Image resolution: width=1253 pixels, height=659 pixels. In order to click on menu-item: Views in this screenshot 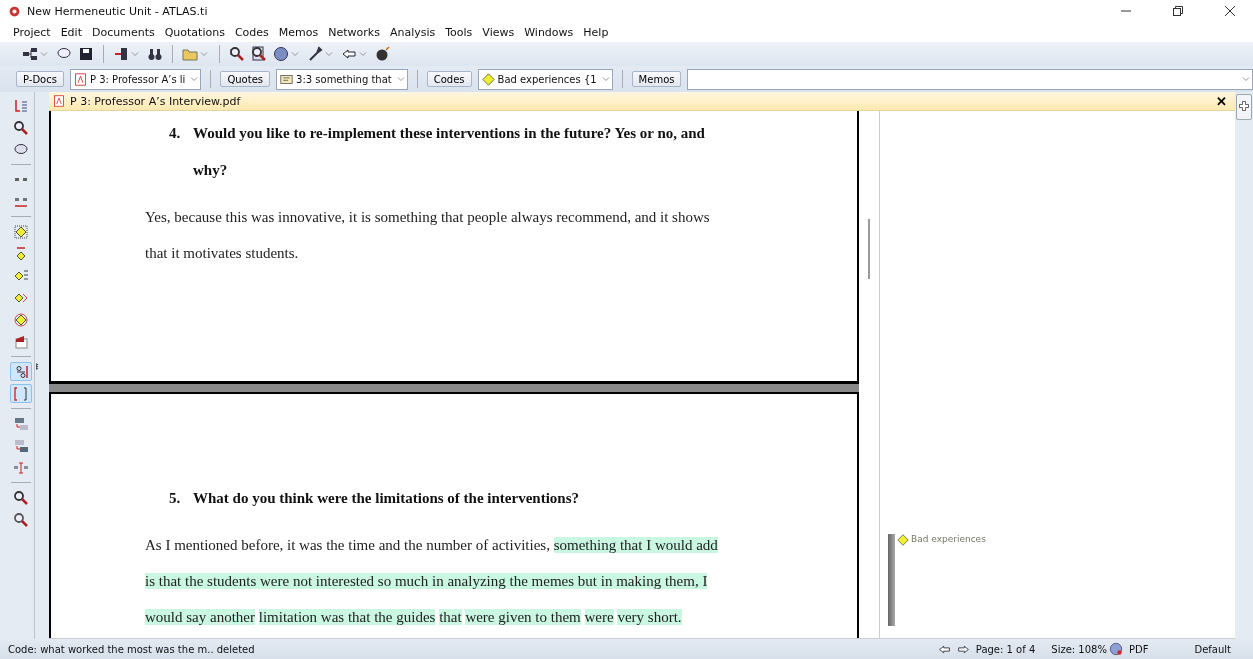, I will do `click(498, 32)`.